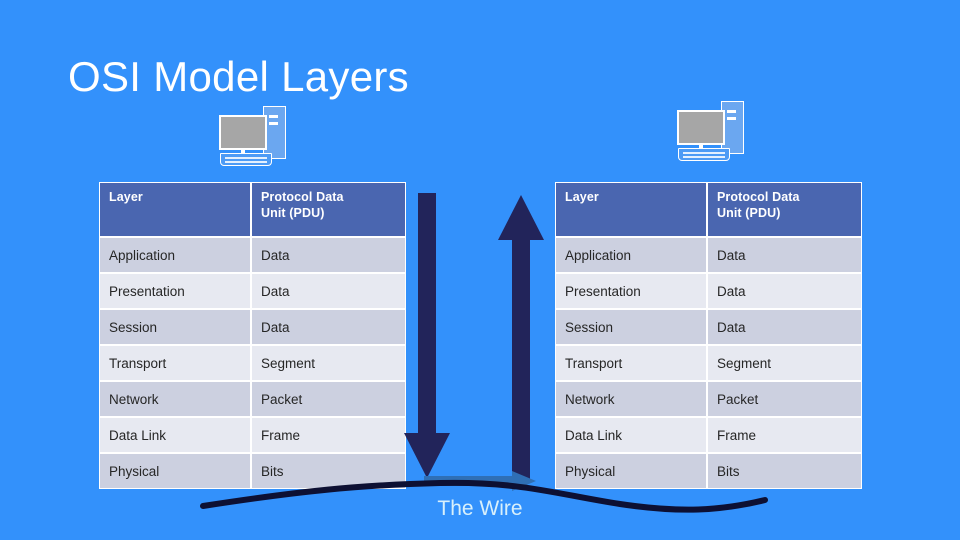 This screenshot has width=960, height=540. I want to click on page-title: OSI Model Layers, so click(238, 76).